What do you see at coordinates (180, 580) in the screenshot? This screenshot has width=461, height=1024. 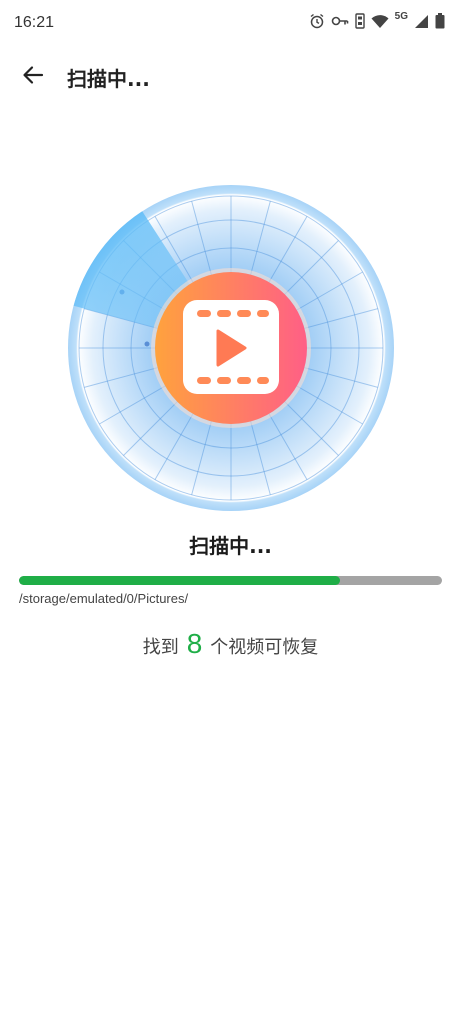 I see `scan-progress-fill` at bounding box center [180, 580].